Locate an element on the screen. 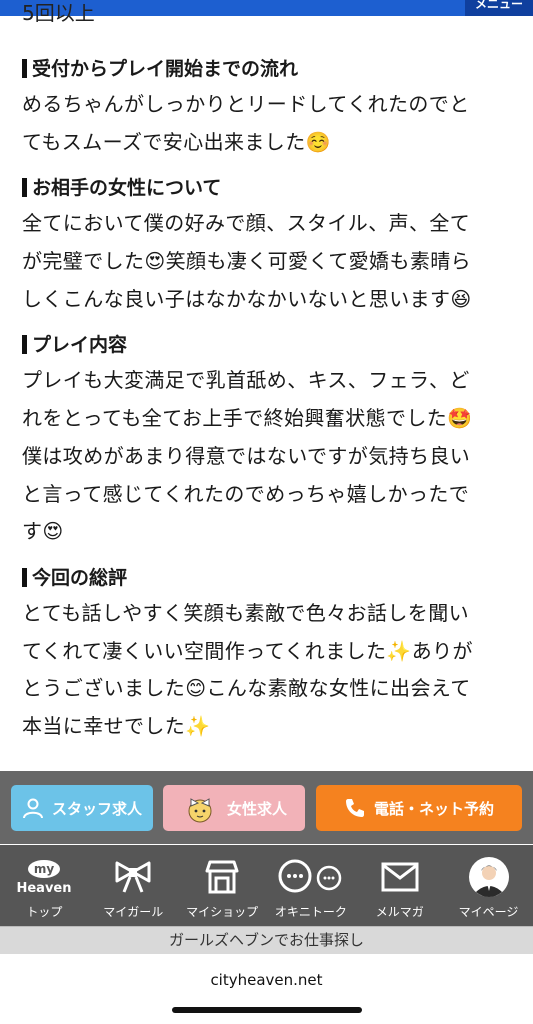 The height and width of the screenshot is (1024, 533). girls-heaven-job-link: ガールズヘブンでお仕事探し is located at coordinates (266, 940).